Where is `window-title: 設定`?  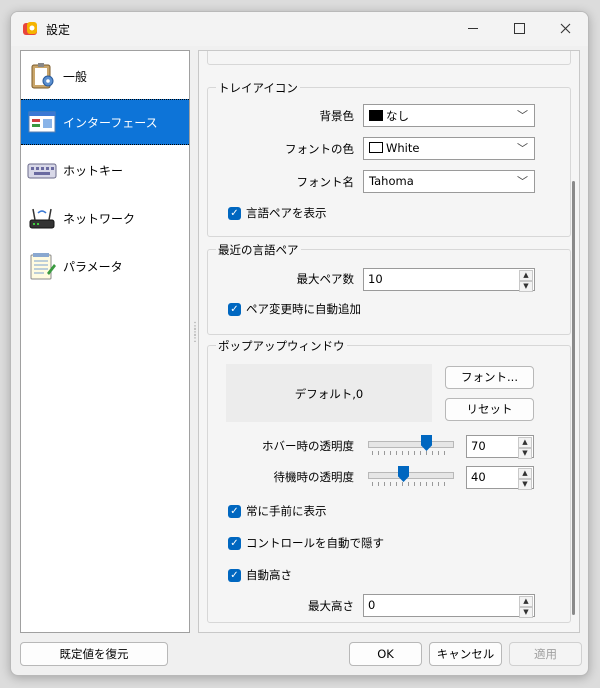
window-title: 設定 is located at coordinates (58, 30).